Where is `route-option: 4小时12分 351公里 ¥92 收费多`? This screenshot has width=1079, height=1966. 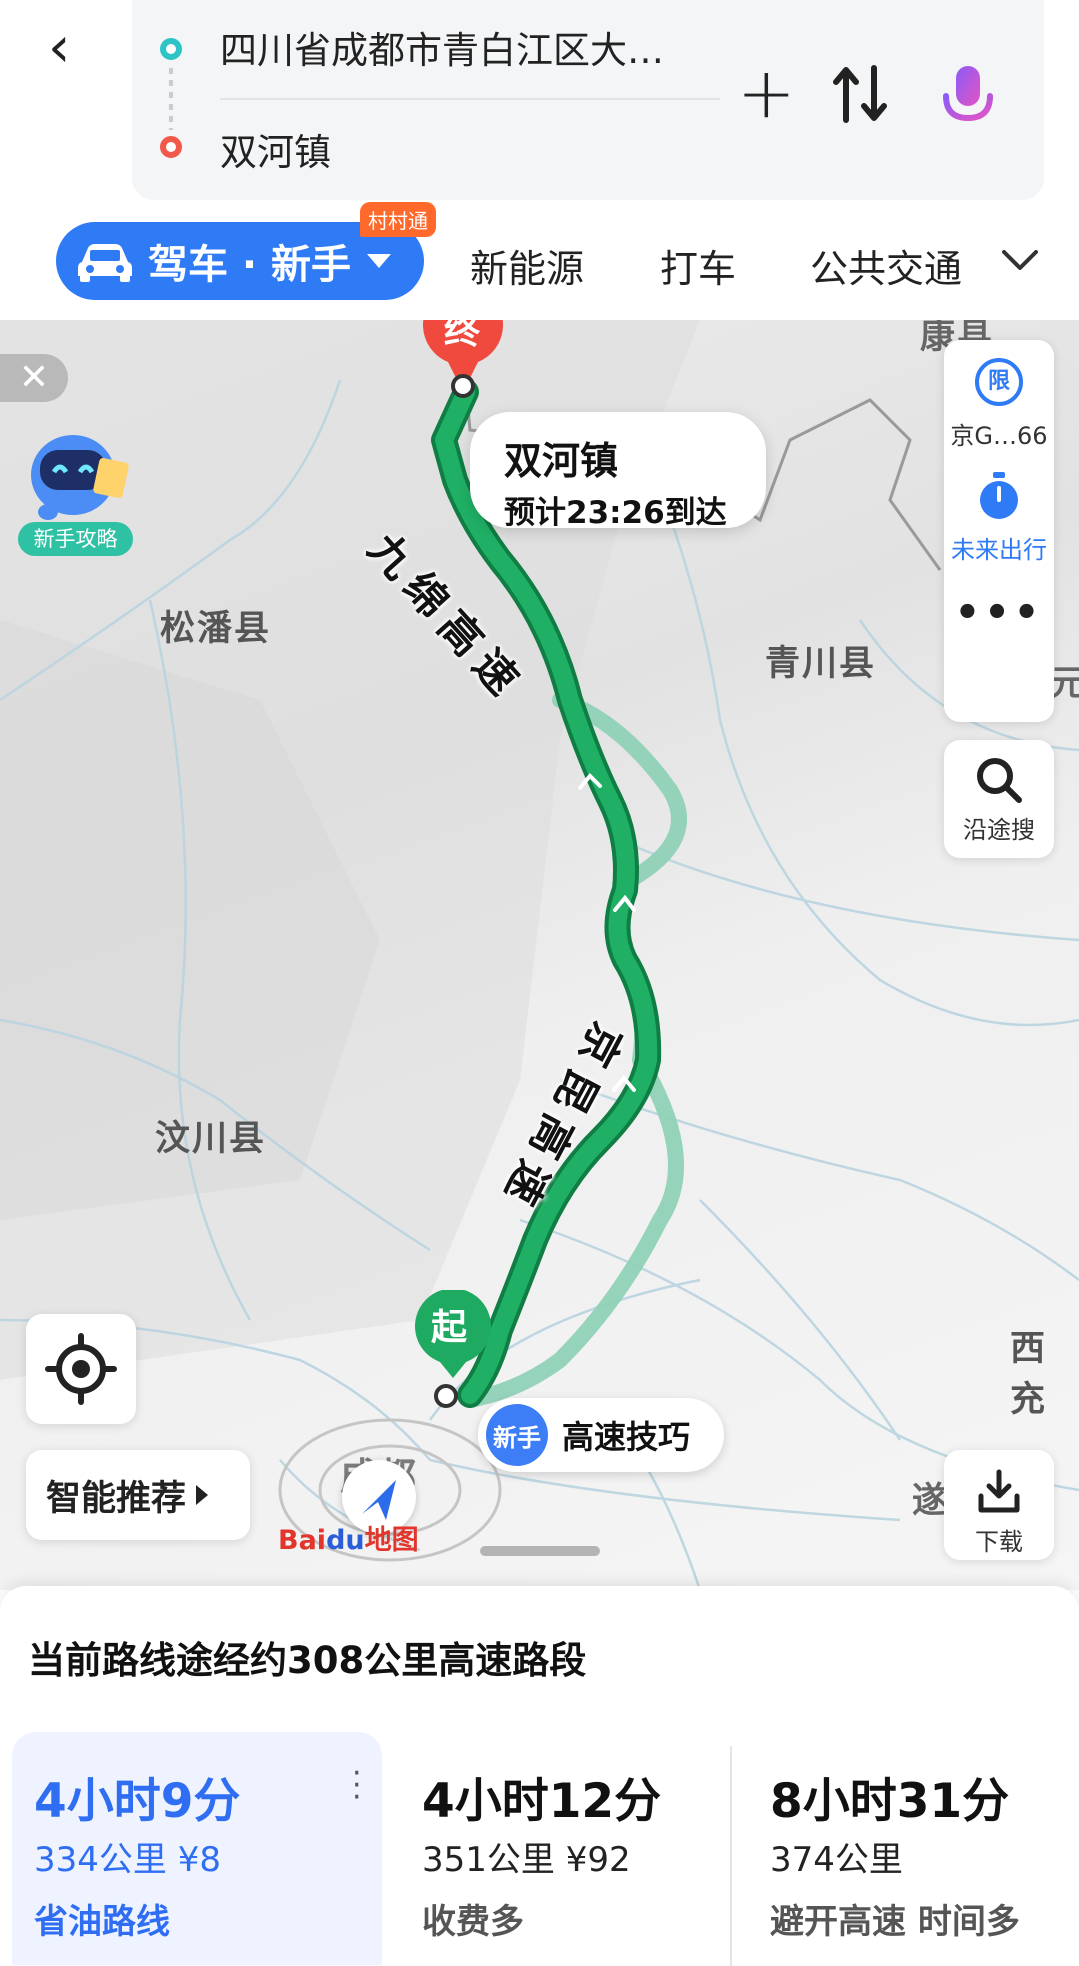
route-option: 4小时12分 351公里 ¥92 收费多 is located at coordinates (565, 1848).